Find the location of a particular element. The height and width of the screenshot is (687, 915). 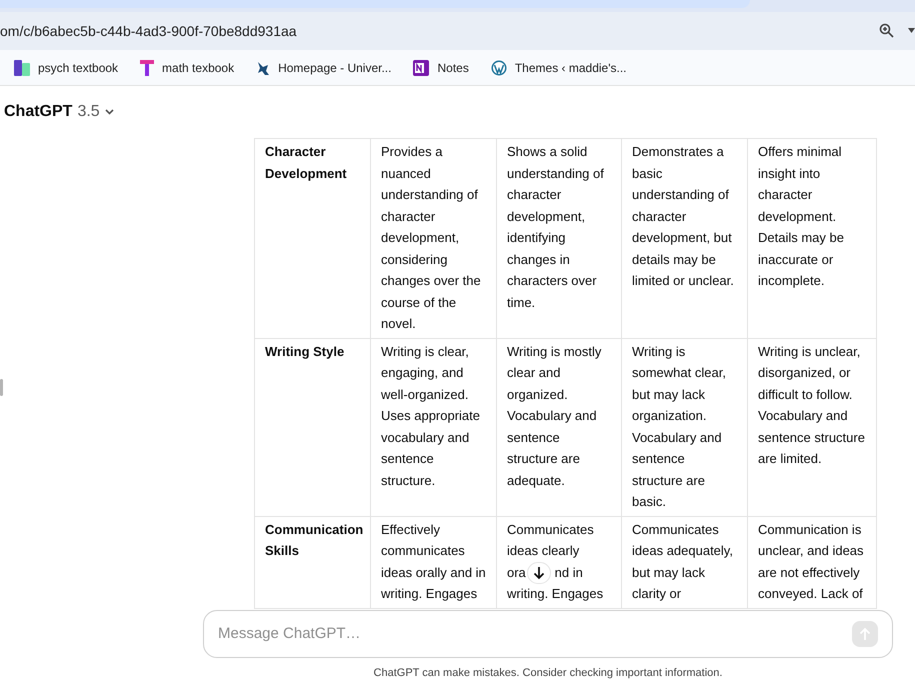

wordpress-icon is located at coordinates (498, 68).